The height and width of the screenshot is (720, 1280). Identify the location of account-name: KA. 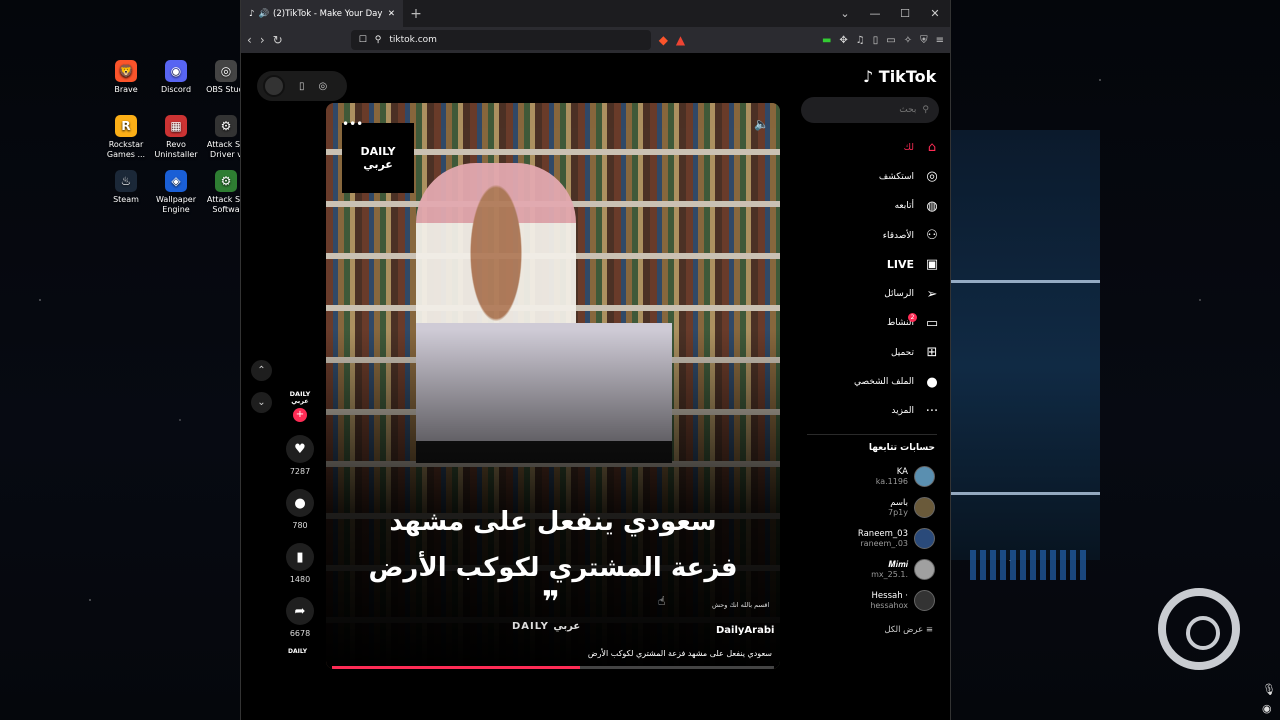
(902, 471).